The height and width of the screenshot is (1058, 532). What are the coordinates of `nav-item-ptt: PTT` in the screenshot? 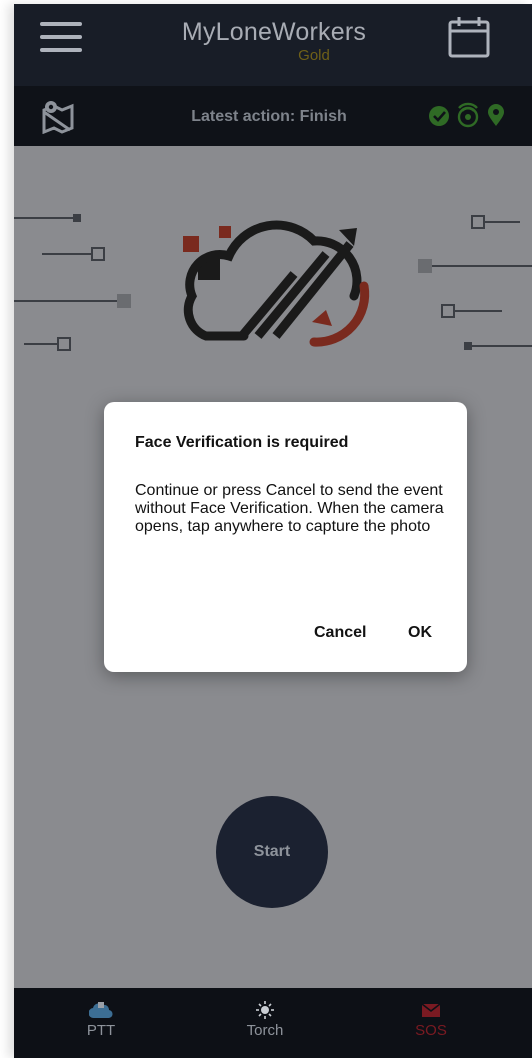 It's located at (101, 1019).